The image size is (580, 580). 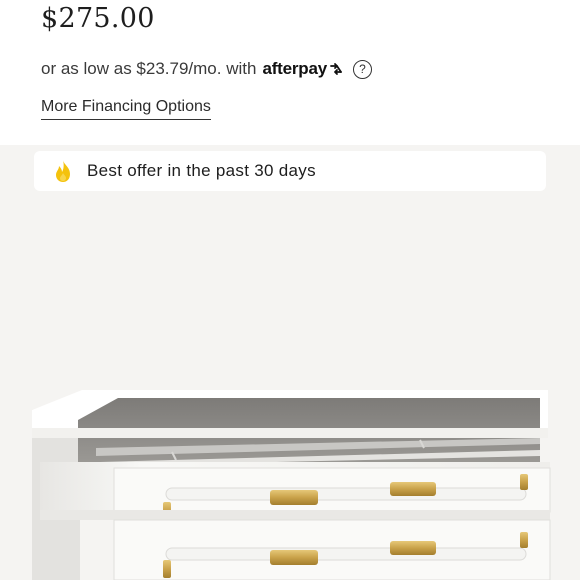 What do you see at coordinates (294, 68) in the screenshot?
I see `afterpay-wordmark: afterpay` at bounding box center [294, 68].